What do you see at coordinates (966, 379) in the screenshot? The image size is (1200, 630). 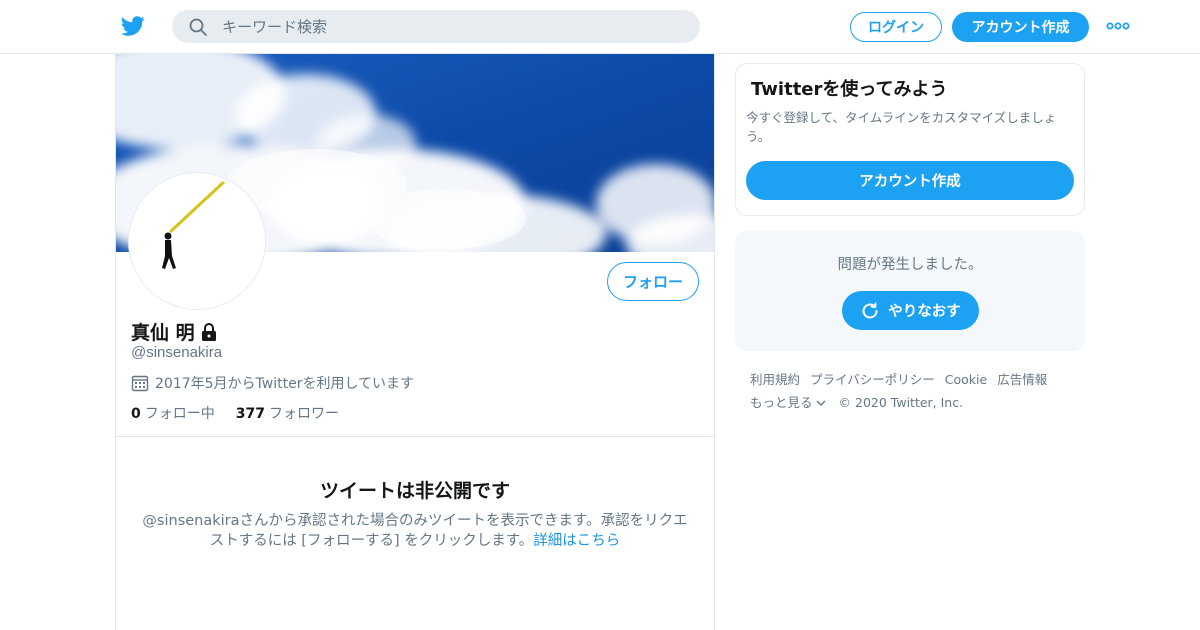 I see `footer-link-cookie: Cookie` at bounding box center [966, 379].